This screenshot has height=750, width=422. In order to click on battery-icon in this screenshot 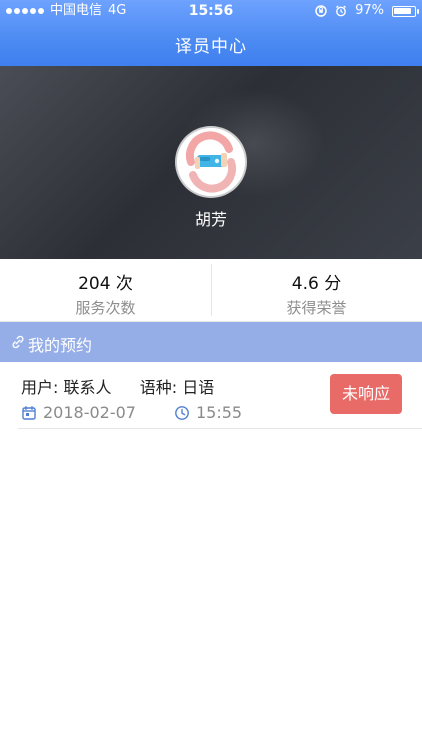, I will do `click(405, 11)`.